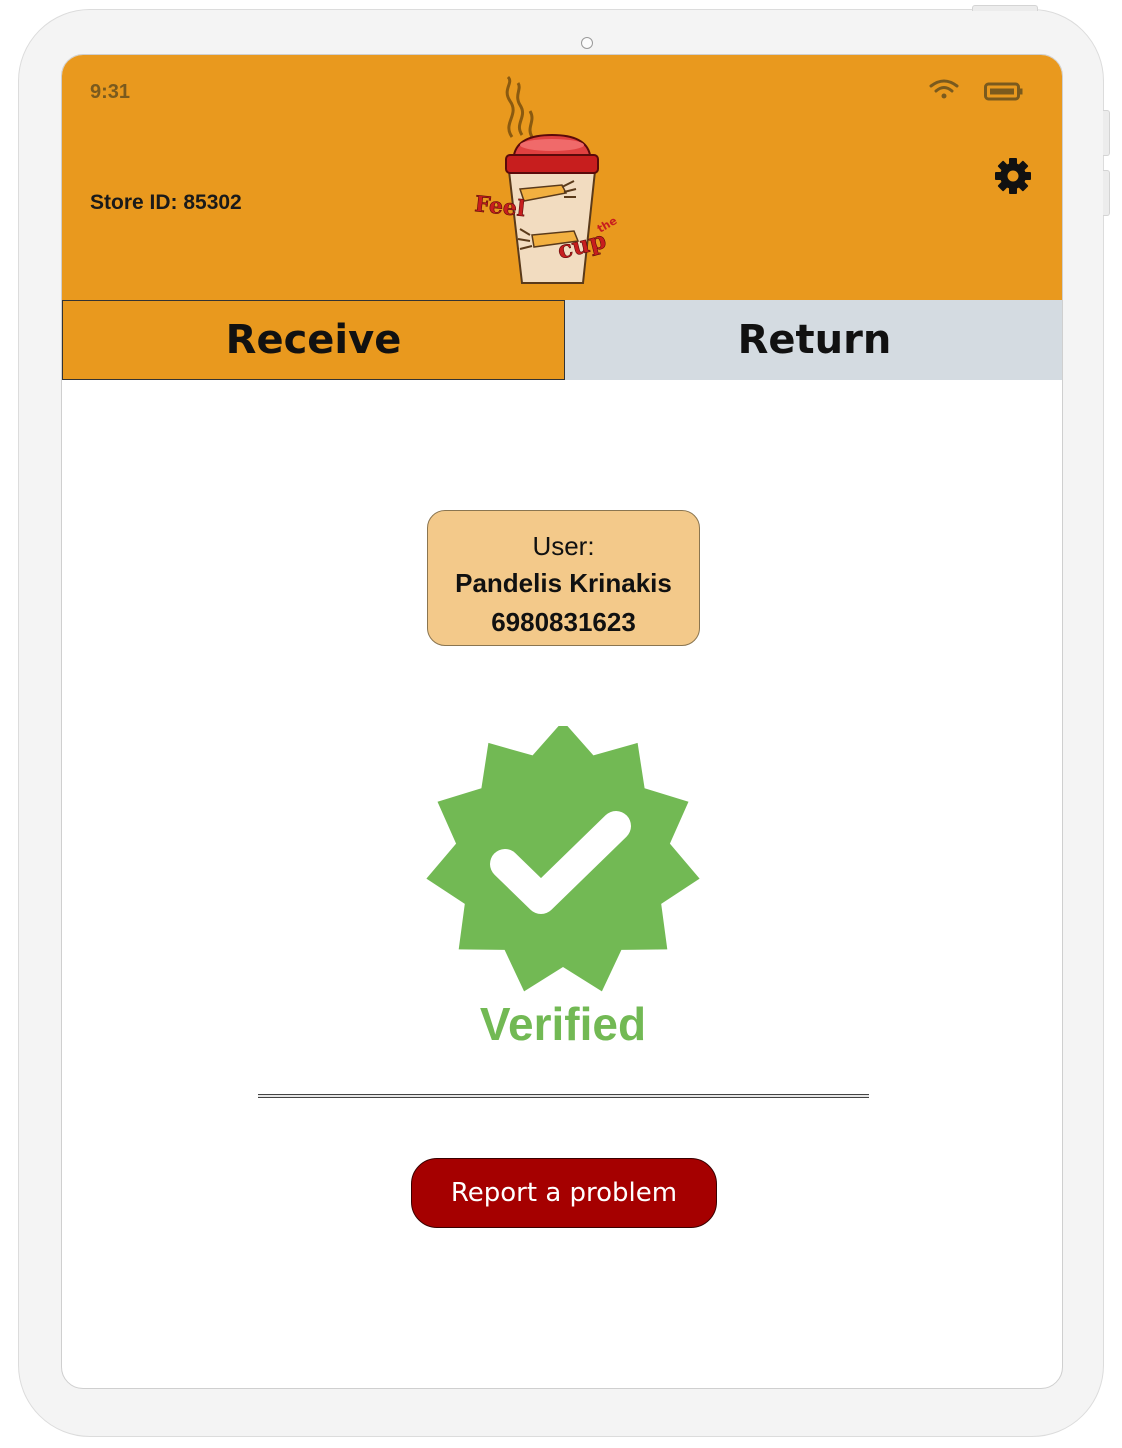 The width and height of the screenshot is (1122, 1448). I want to click on volume-down-button, so click(1106, 193).